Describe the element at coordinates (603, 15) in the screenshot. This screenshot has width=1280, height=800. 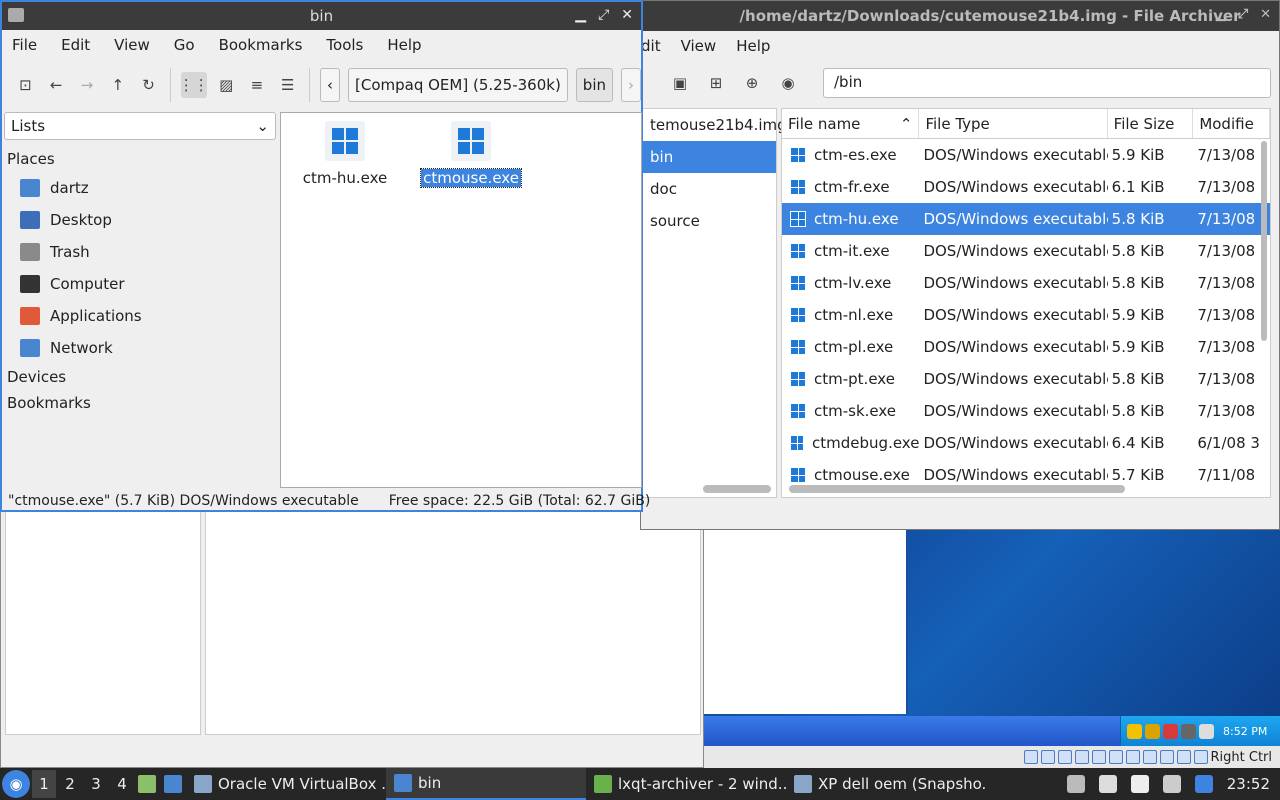
I see `maximize-icon: ⤢` at that location.